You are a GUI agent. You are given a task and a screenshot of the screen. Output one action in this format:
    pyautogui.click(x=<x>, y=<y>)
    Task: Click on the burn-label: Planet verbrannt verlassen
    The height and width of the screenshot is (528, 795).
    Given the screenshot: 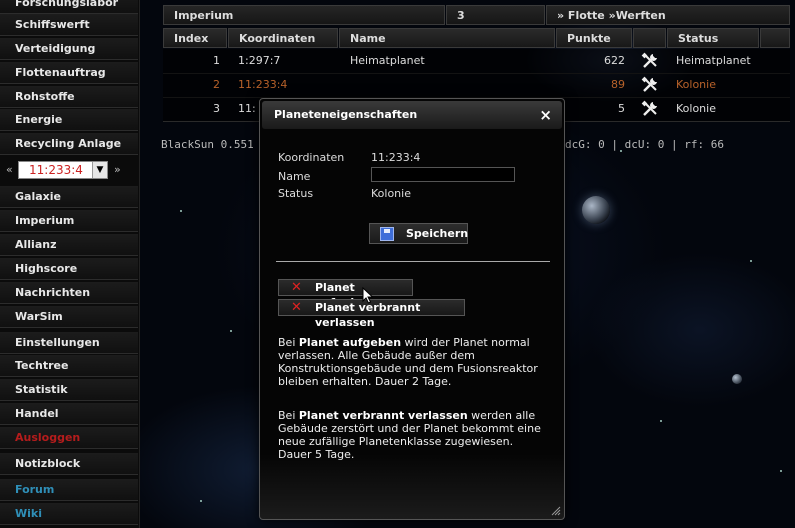 What is the action you would take?
    pyautogui.click(x=368, y=315)
    